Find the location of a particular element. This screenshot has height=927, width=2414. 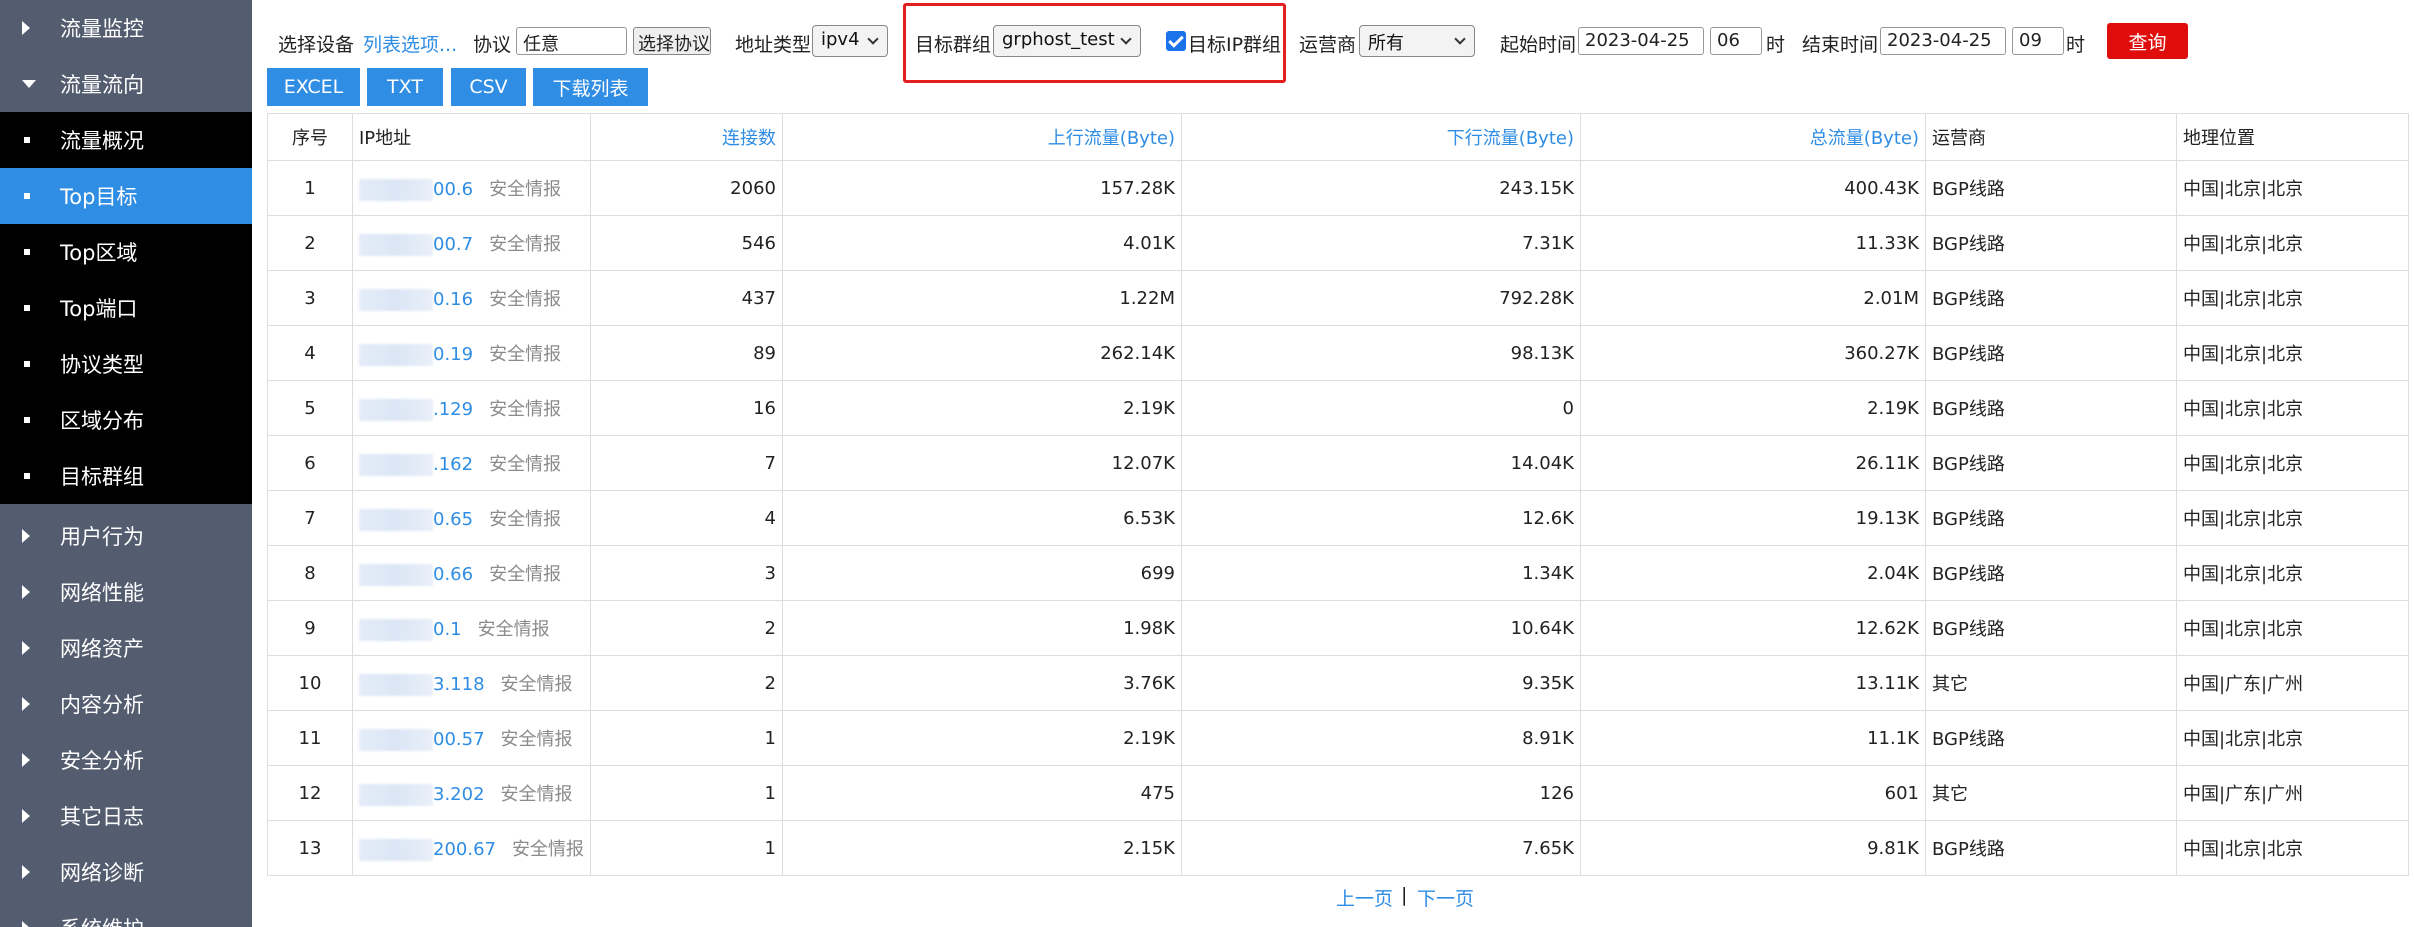

nav-item-network-assets: 网络资产 is located at coordinates (126, 648).